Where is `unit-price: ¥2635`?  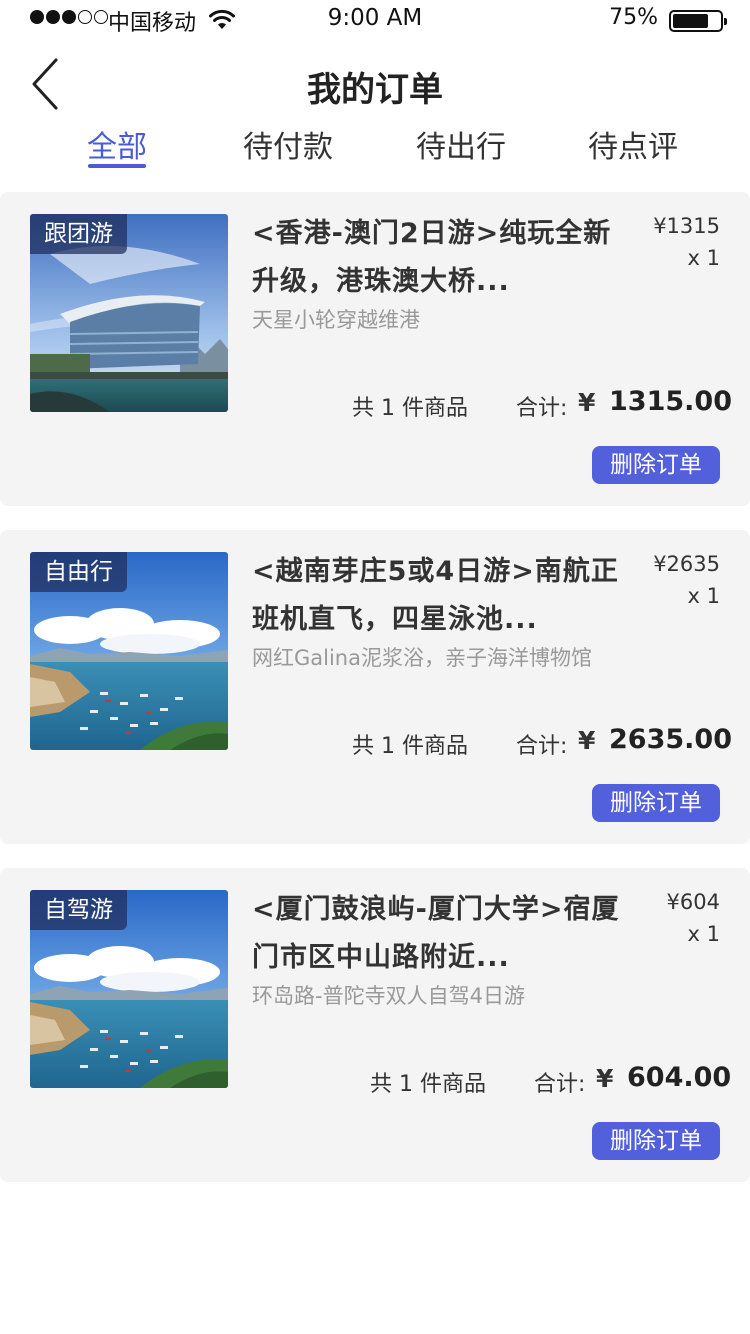 unit-price: ¥2635 is located at coordinates (686, 564).